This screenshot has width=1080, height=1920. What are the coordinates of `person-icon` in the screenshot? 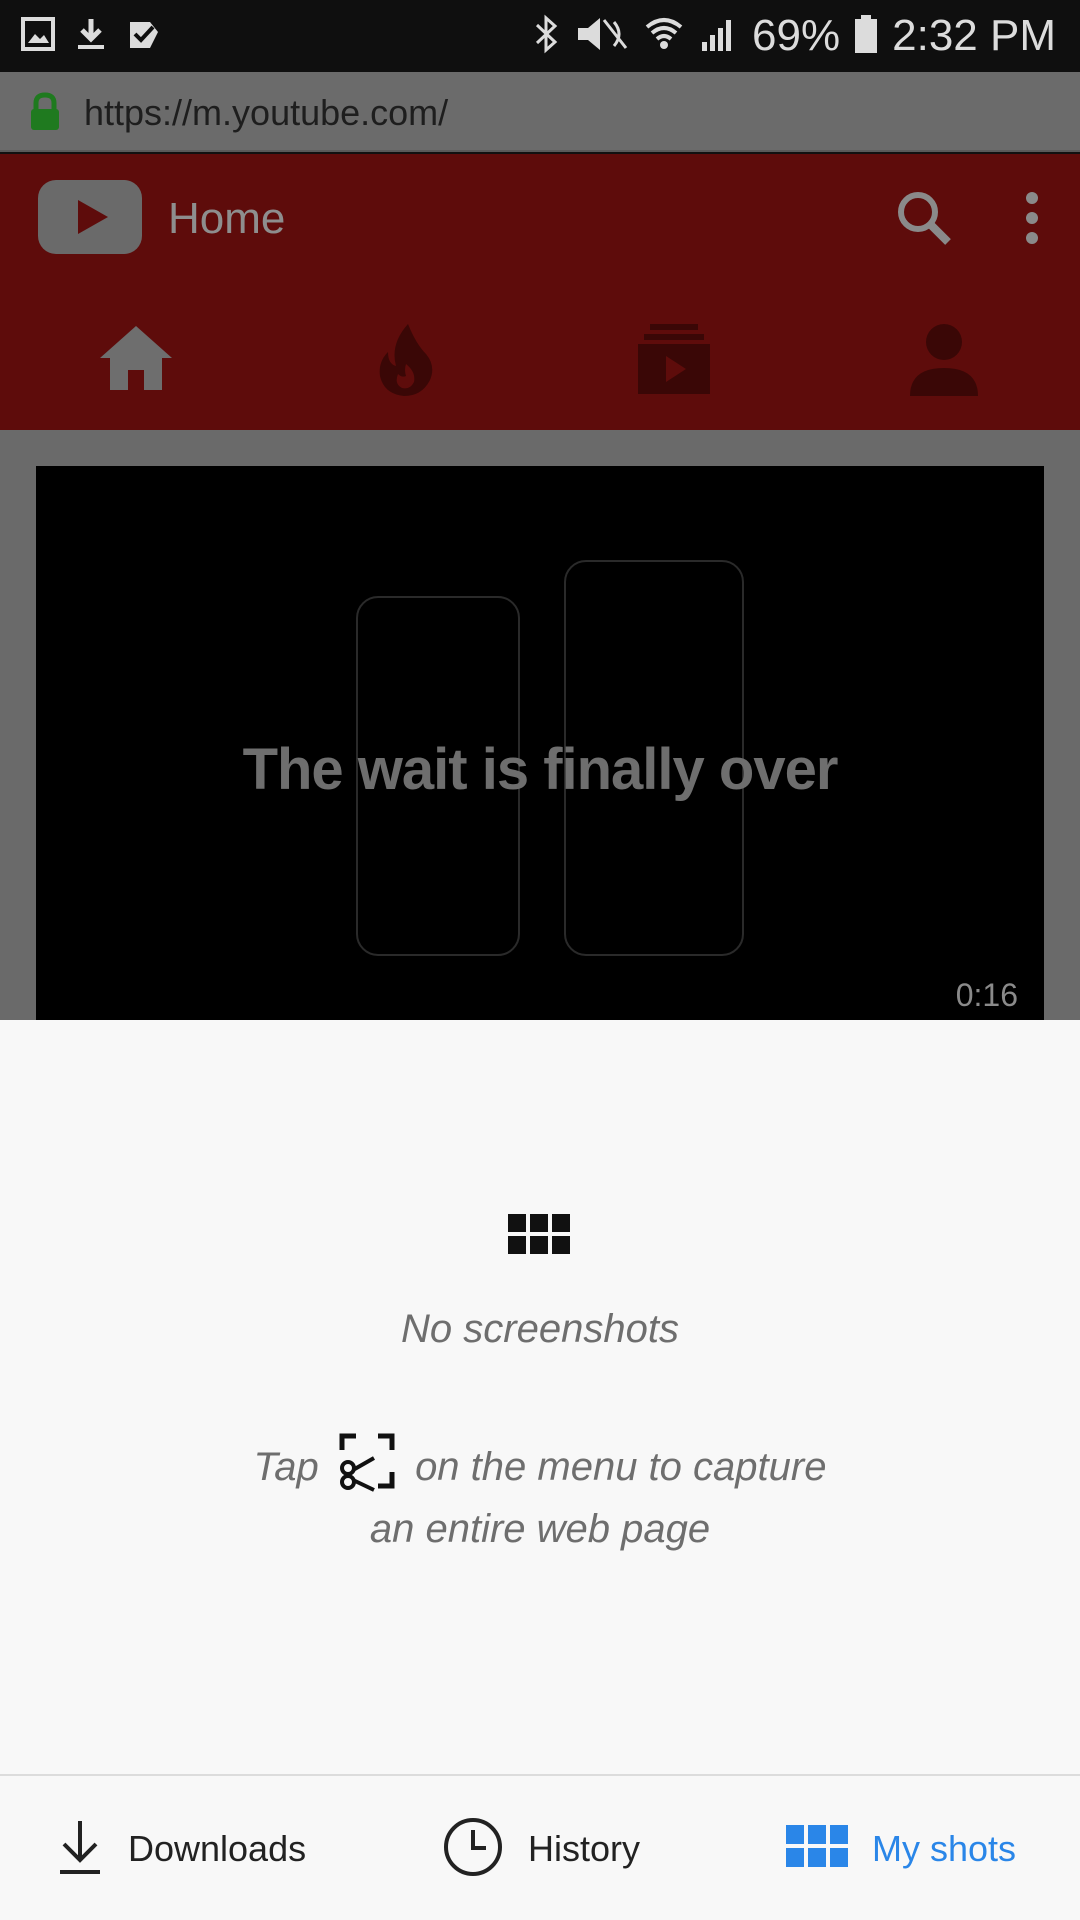 It's located at (944, 360).